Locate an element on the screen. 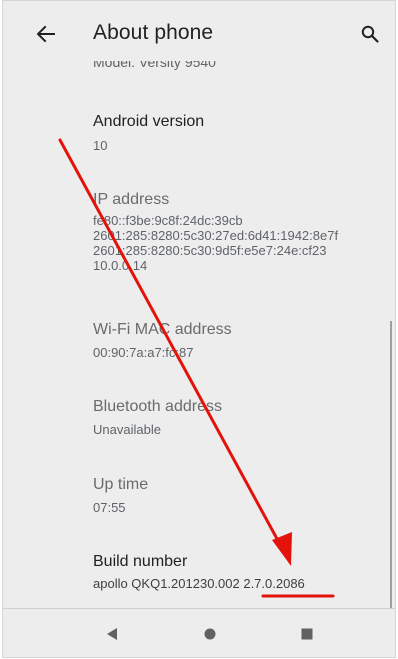 The image size is (398, 659). pref-up-time: Up time 07:55 is located at coordinates (199, 506).